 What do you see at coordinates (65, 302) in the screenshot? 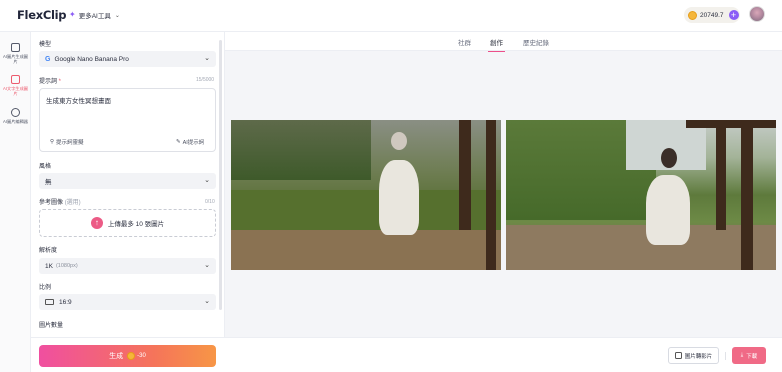
I see `ratio-value: 16:9` at bounding box center [65, 302].